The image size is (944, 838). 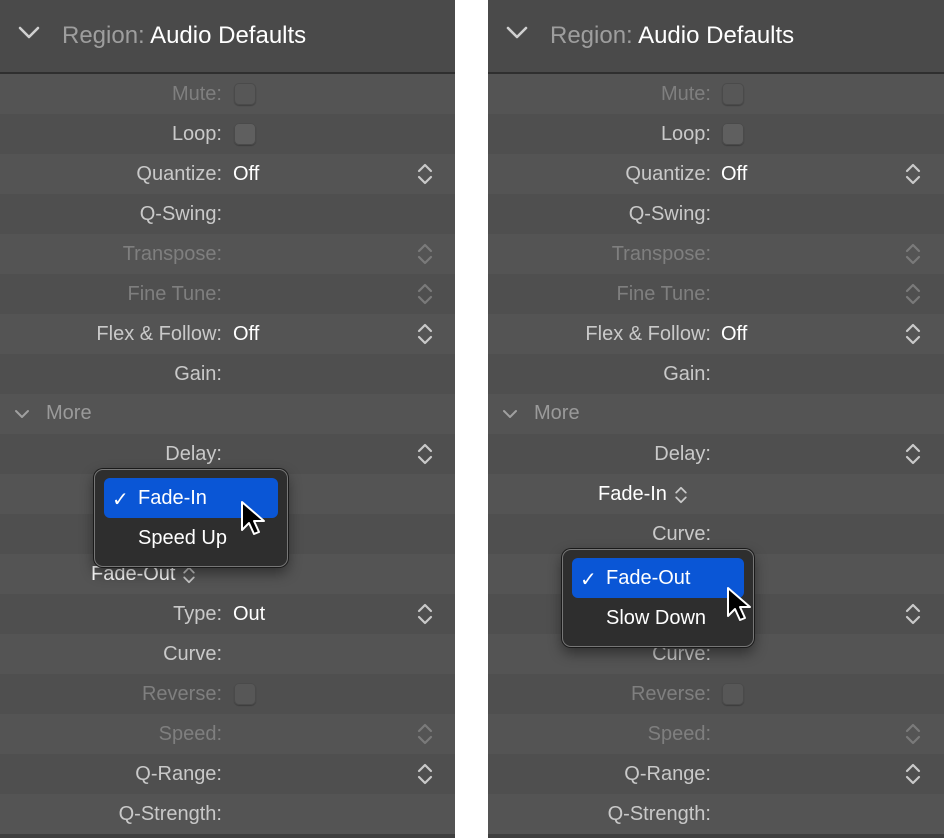 I want to click on param-row-mute: Mute:, so click(x=227, y=94).